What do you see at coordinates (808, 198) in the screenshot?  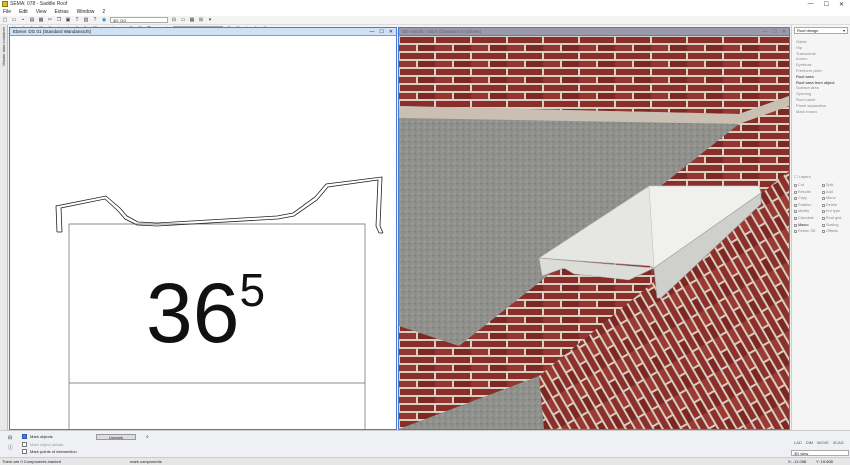 I see `op-copy: Copy` at bounding box center [808, 198].